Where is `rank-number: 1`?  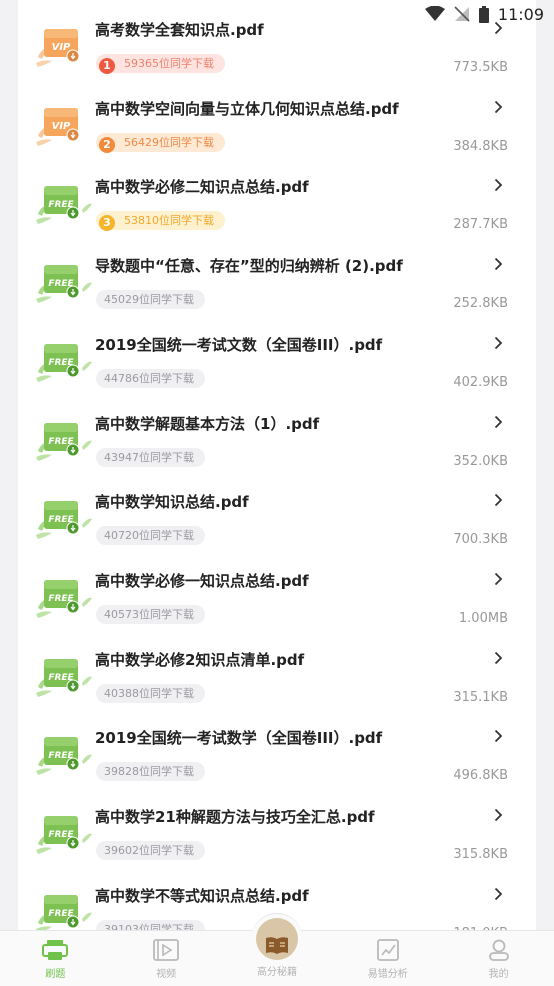
rank-number: 1 is located at coordinates (107, 66).